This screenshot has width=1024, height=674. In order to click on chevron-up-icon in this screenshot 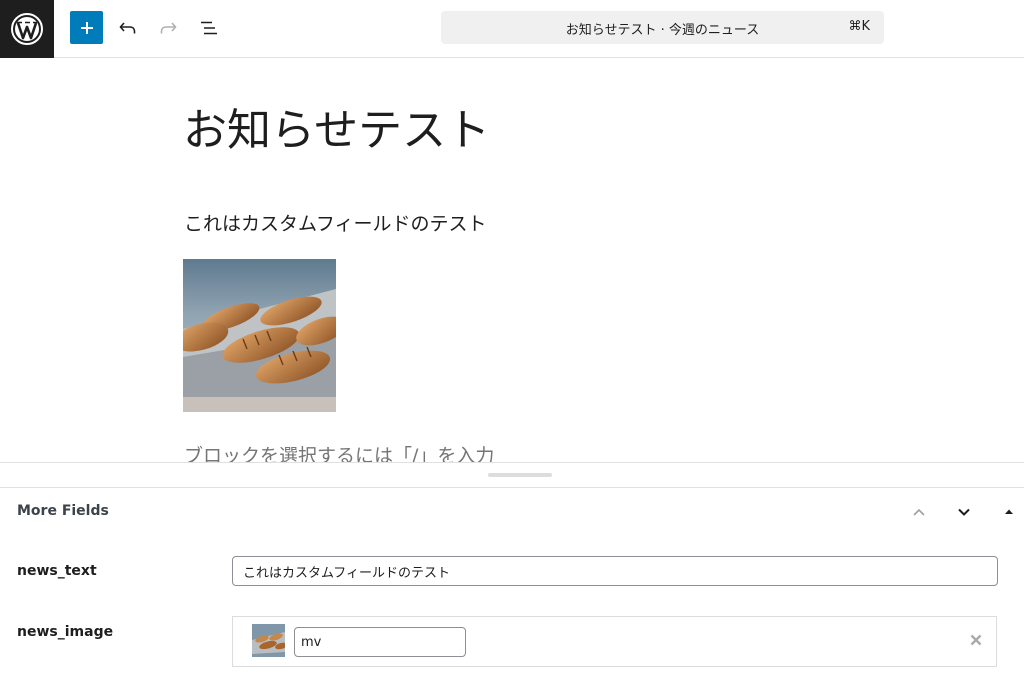, I will do `click(919, 512)`.